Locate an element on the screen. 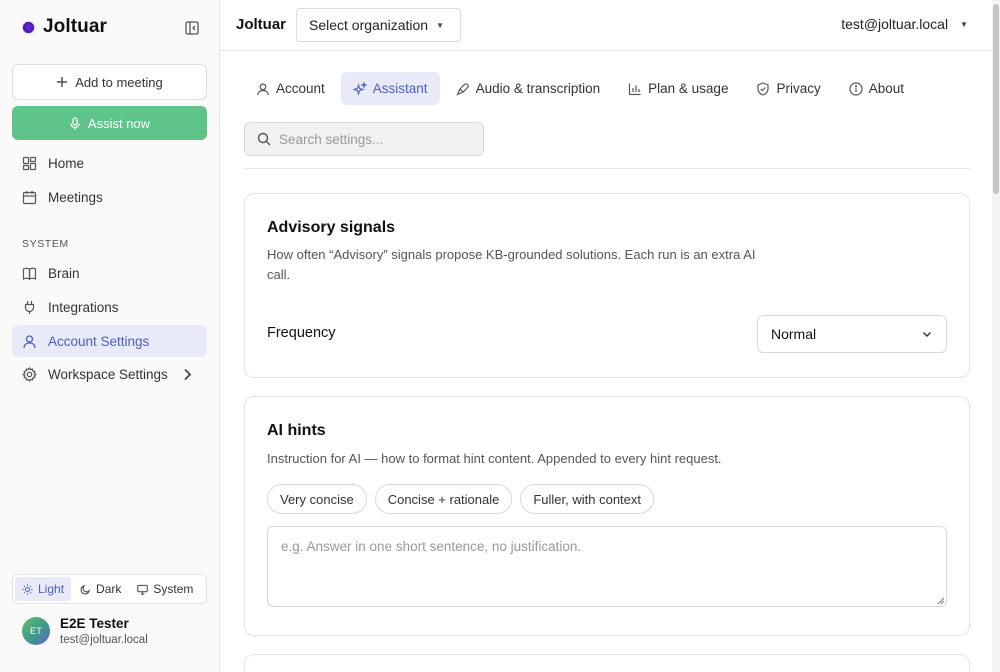 The image size is (1000, 672). tab-label: About is located at coordinates (886, 88).